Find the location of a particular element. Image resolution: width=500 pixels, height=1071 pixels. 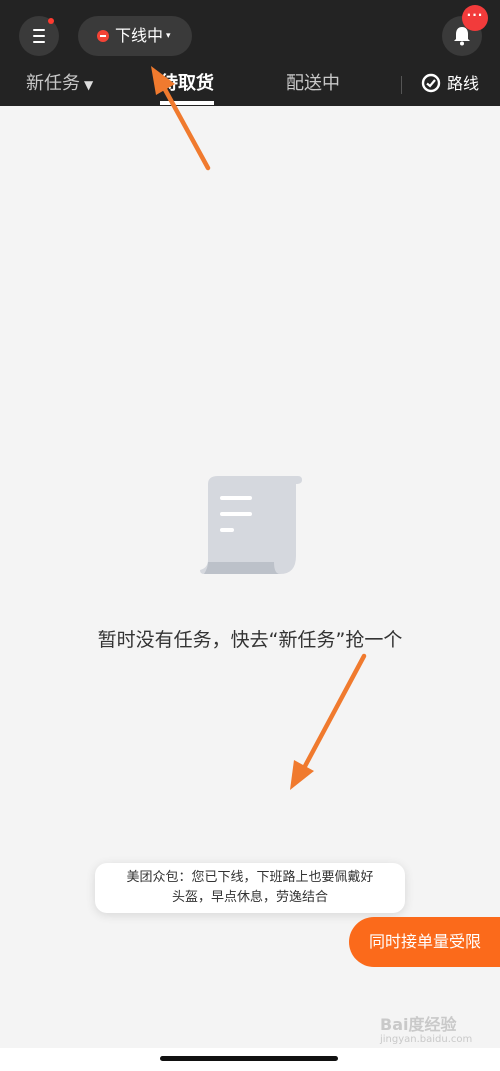

unread-badge: ··· is located at coordinates (475, 18).